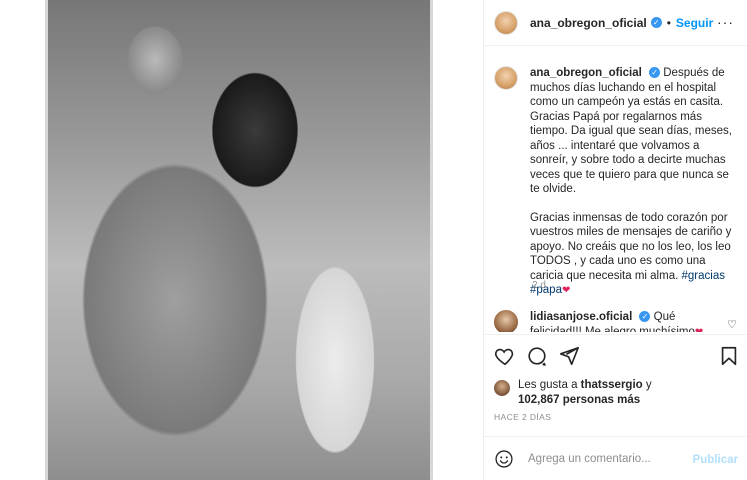  I want to click on likes-count: 102,867 personas más, so click(579, 400).